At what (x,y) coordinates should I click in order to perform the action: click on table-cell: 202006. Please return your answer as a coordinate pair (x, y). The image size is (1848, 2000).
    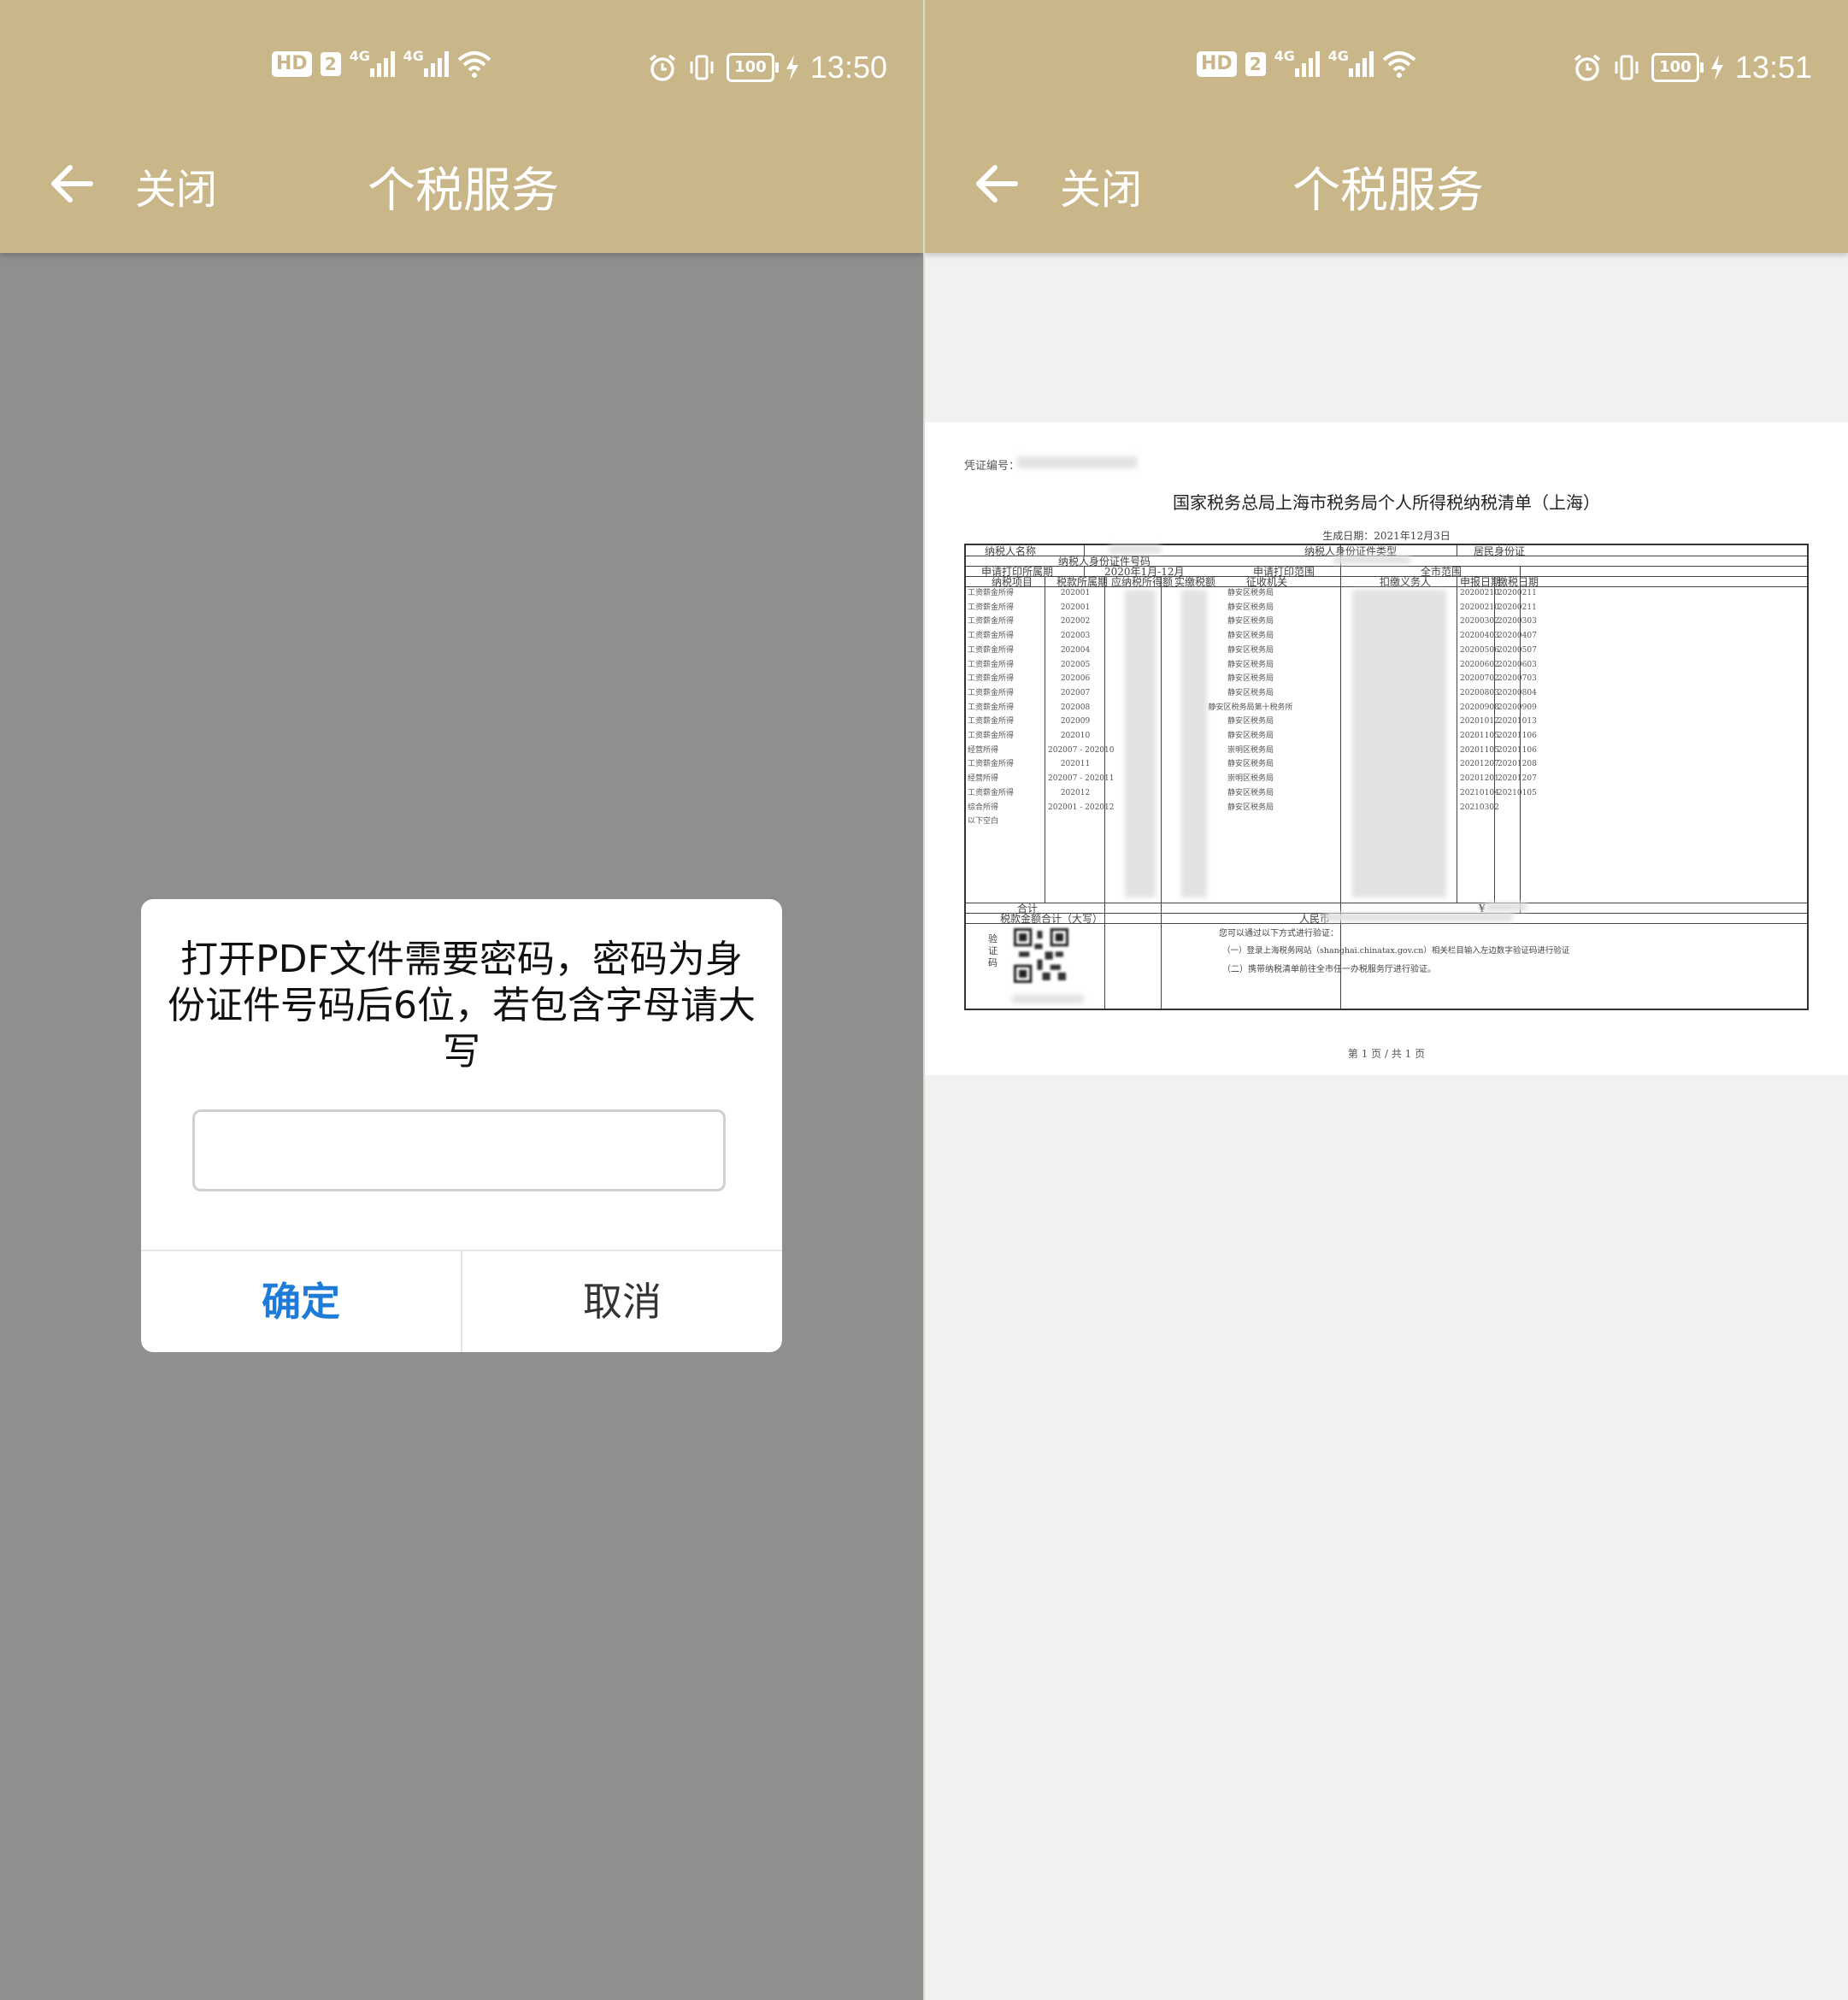
    Looking at the image, I should click on (1075, 679).